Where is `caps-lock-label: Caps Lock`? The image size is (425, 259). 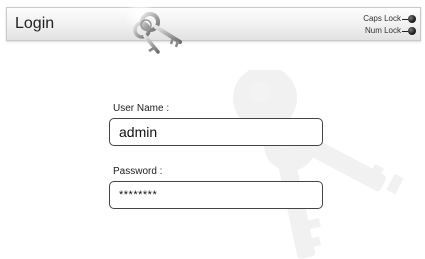 caps-lock-label: Caps Lock is located at coordinates (382, 18).